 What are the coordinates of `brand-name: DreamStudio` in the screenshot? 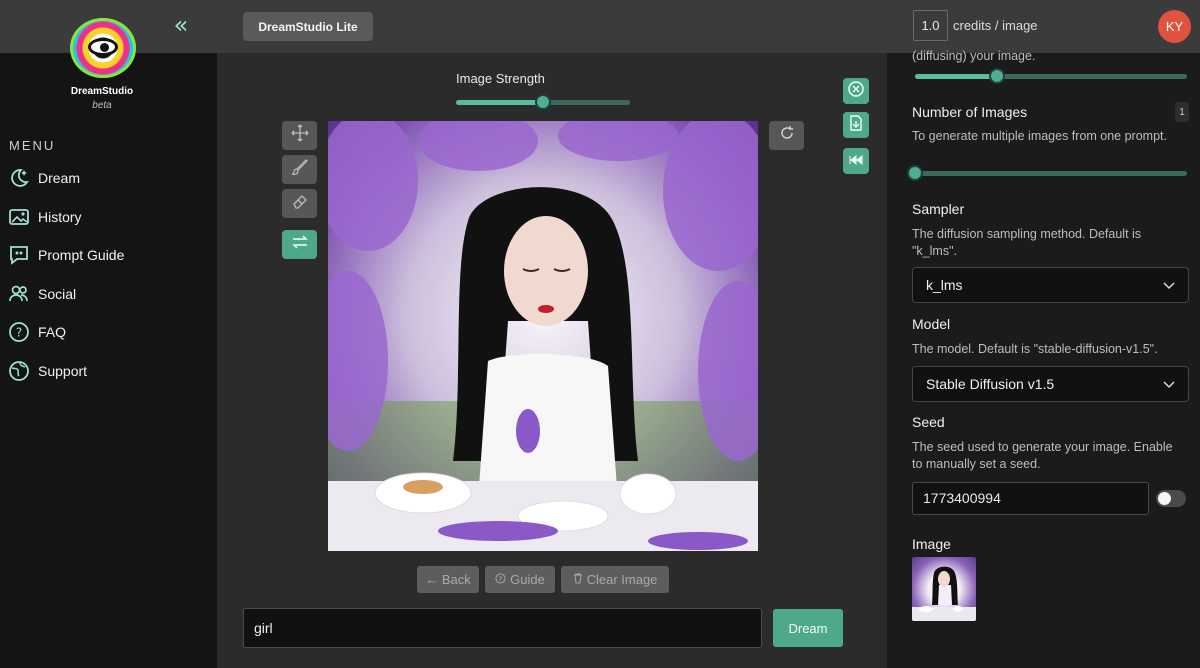 It's located at (102, 91).